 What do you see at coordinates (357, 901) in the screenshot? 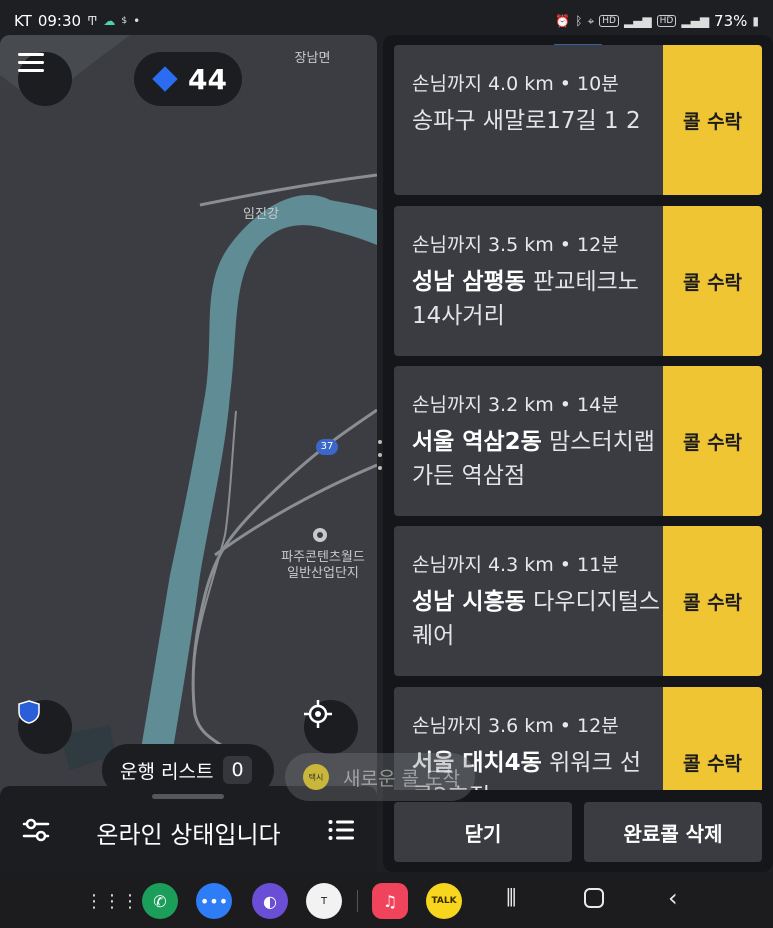
I see `dock-separator` at bounding box center [357, 901].